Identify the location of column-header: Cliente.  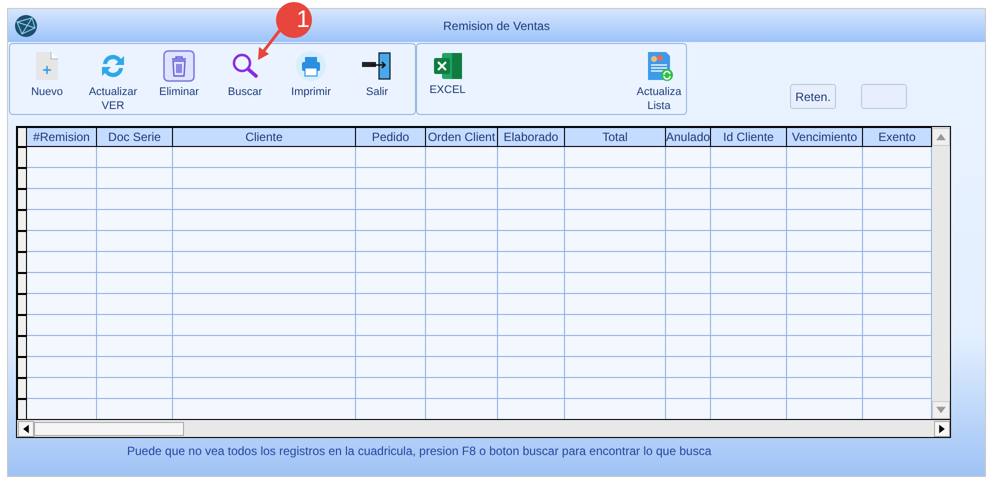
(264, 137).